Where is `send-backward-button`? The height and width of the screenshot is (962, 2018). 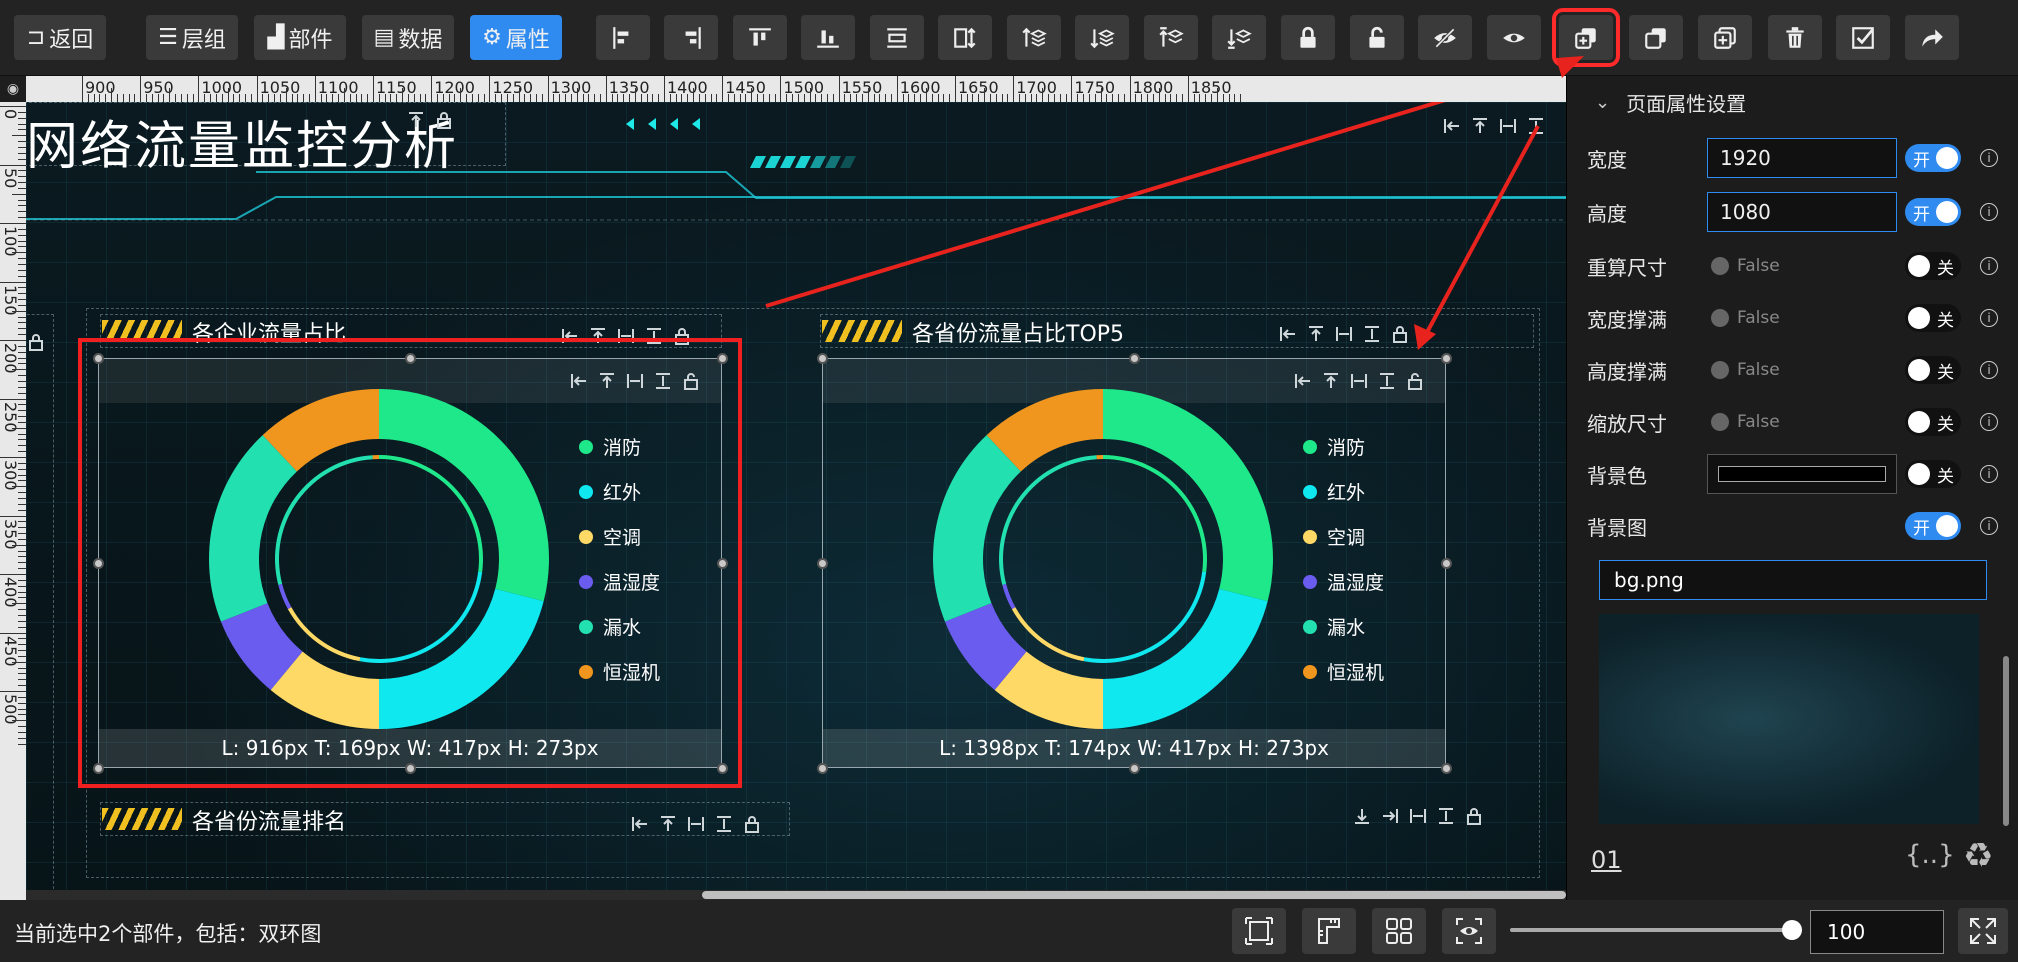
send-backward-button is located at coordinates (1102, 37).